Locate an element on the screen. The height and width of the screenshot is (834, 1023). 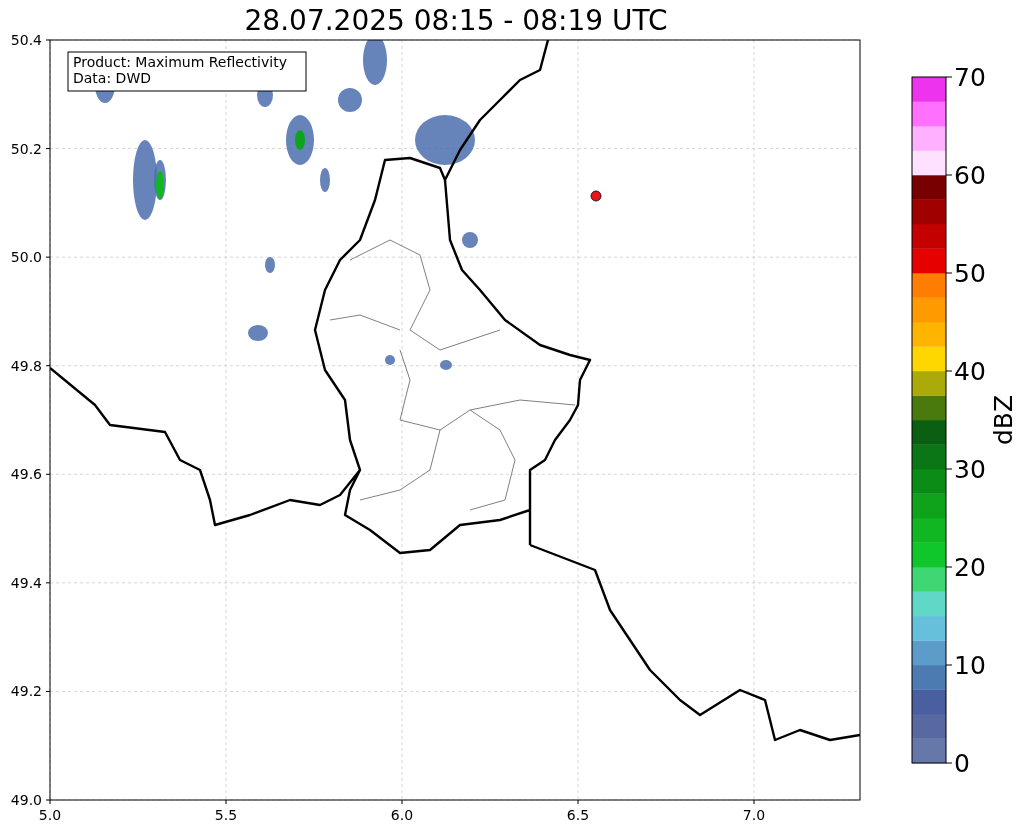
y-tick-label: 50.0 is located at coordinates (26, 257).